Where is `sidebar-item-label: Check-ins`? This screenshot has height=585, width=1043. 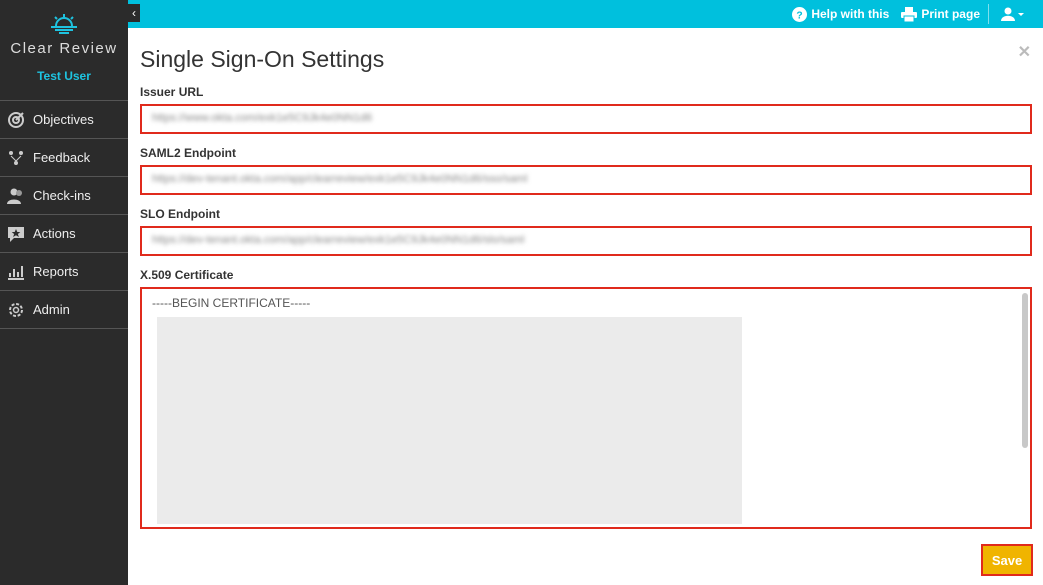
sidebar-item-label: Check-ins is located at coordinates (62, 195).